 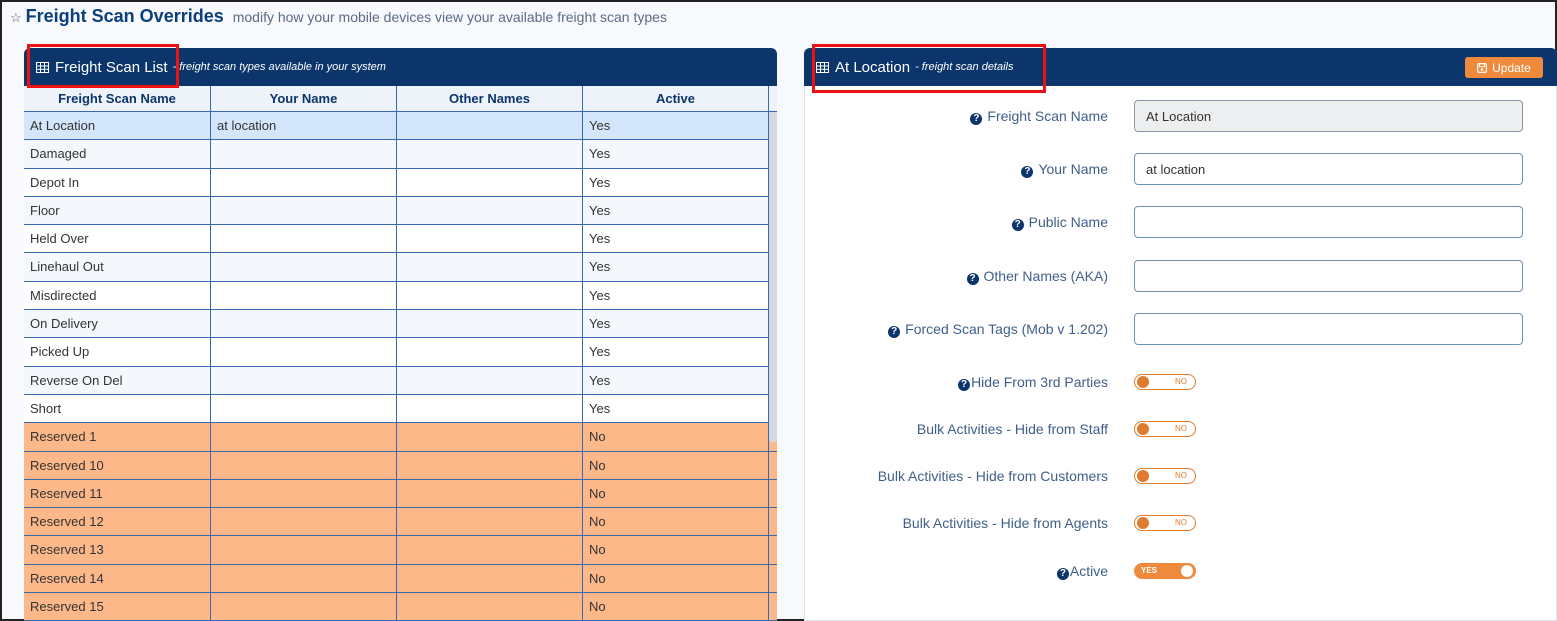 What do you see at coordinates (773, 277) in the screenshot?
I see `table-scrollbar` at bounding box center [773, 277].